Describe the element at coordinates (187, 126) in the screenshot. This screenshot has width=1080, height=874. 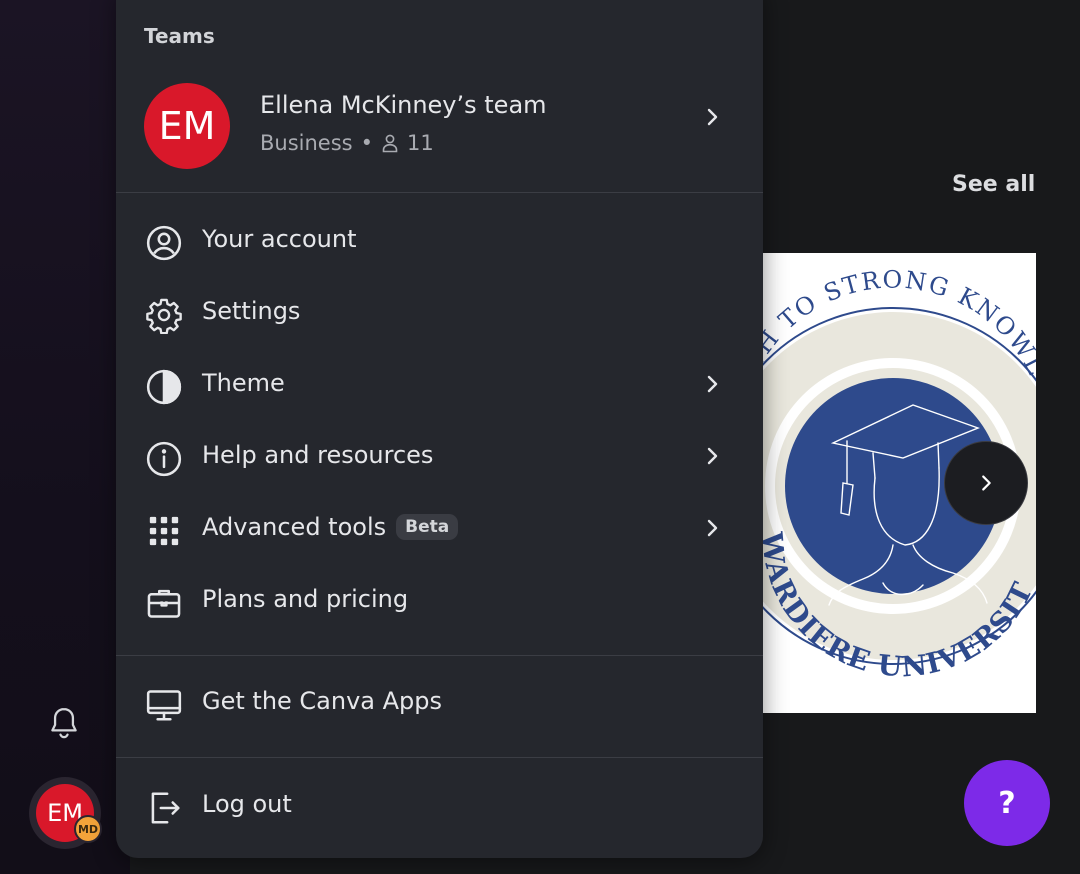
I see `team-avatar: EM` at that location.